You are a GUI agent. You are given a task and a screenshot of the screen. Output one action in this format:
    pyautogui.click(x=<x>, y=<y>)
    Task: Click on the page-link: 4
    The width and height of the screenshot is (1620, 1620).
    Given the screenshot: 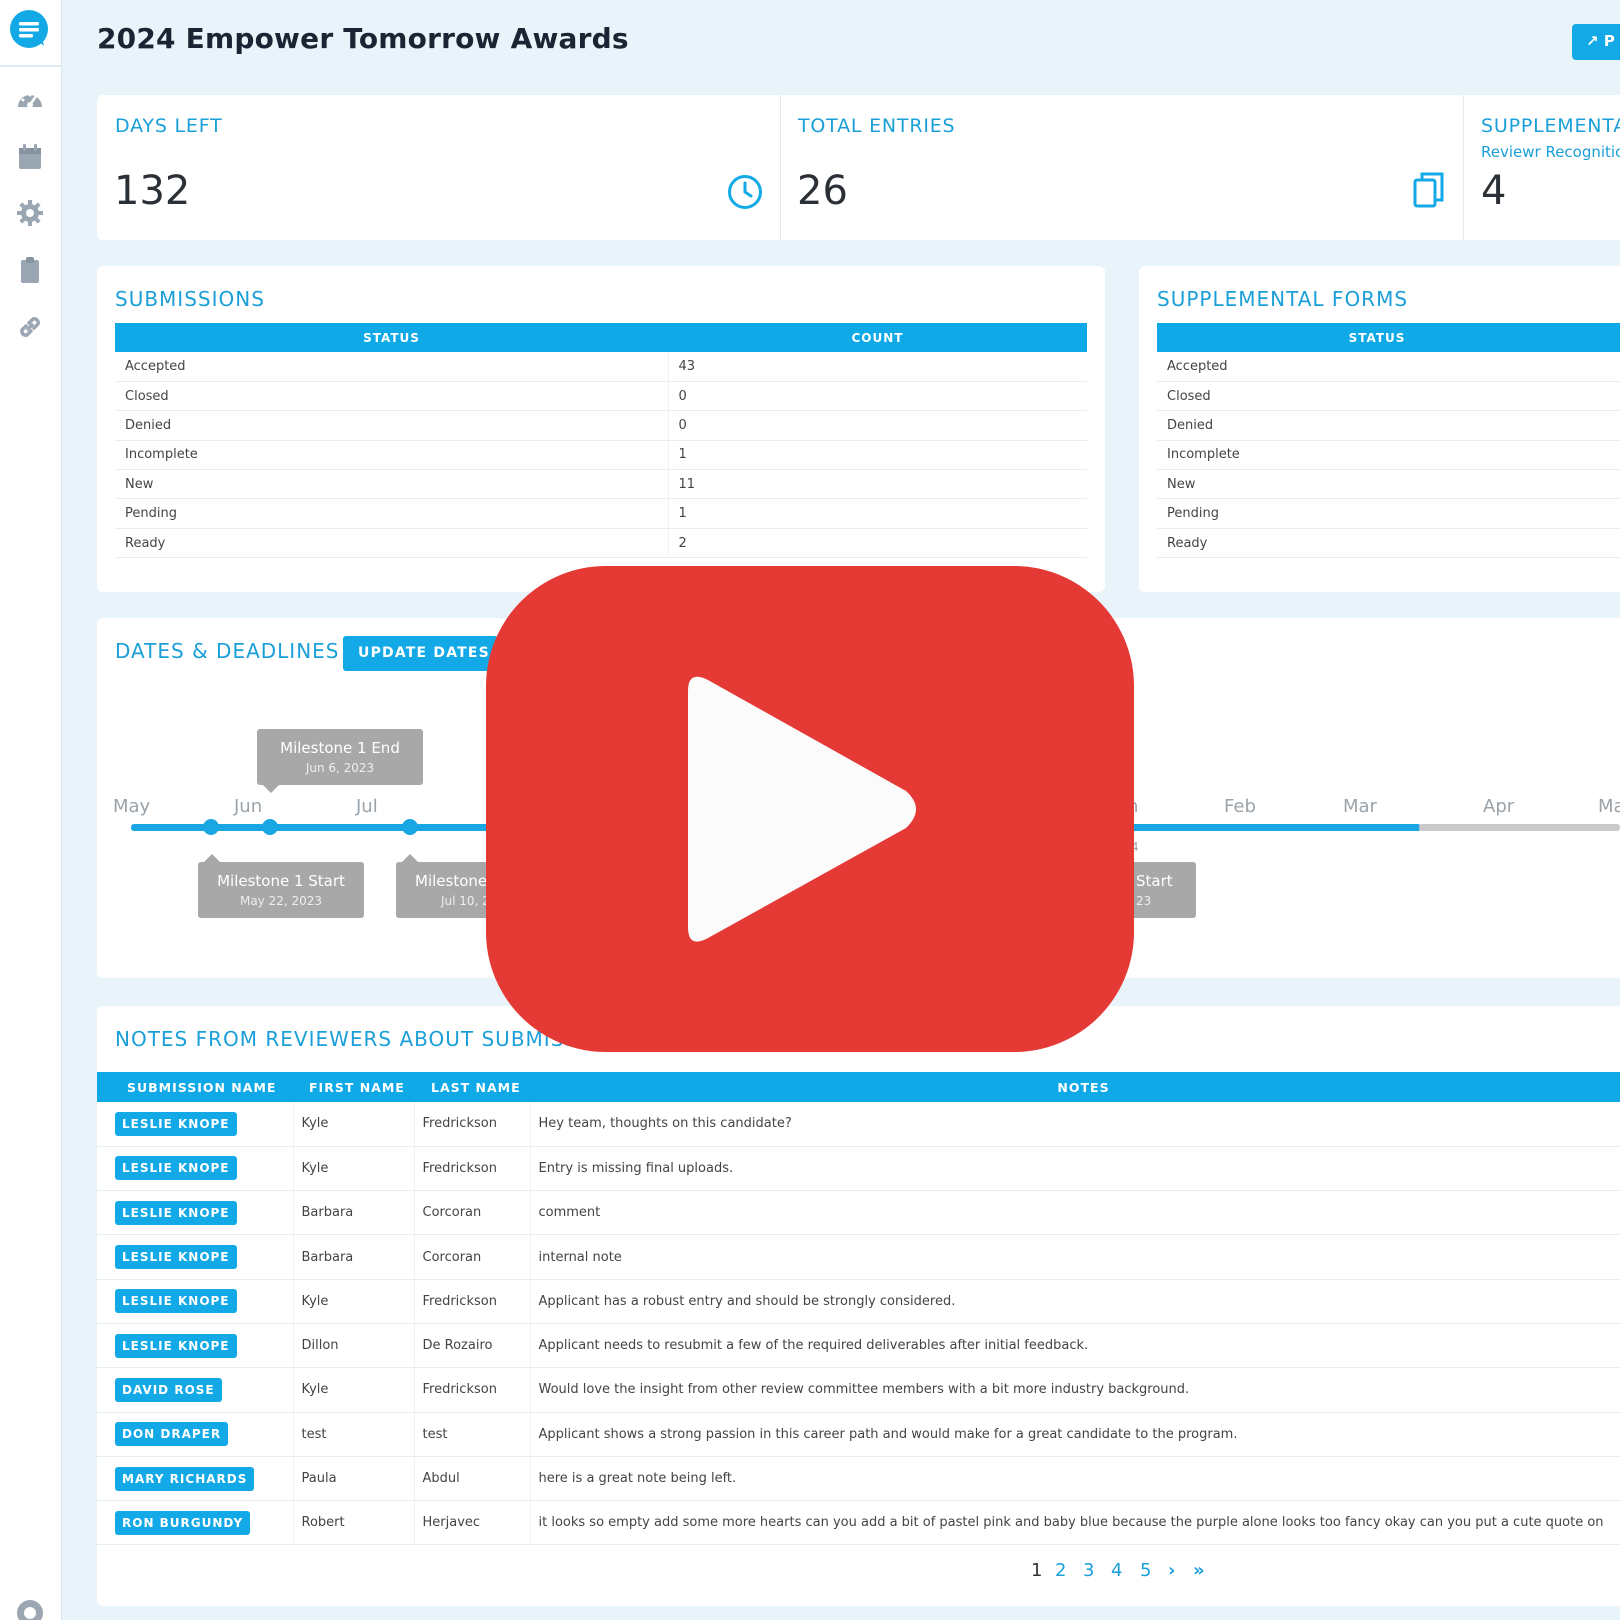 What is the action you would take?
    pyautogui.click(x=1116, y=1570)
    